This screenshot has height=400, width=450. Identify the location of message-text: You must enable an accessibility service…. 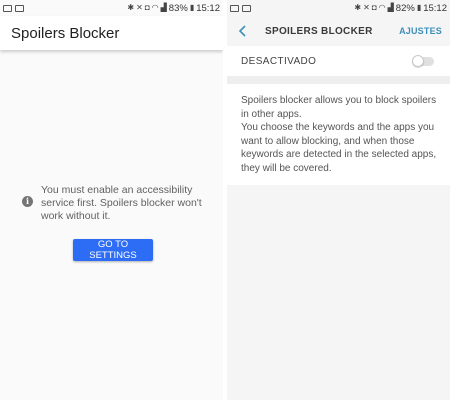
(121, 203).